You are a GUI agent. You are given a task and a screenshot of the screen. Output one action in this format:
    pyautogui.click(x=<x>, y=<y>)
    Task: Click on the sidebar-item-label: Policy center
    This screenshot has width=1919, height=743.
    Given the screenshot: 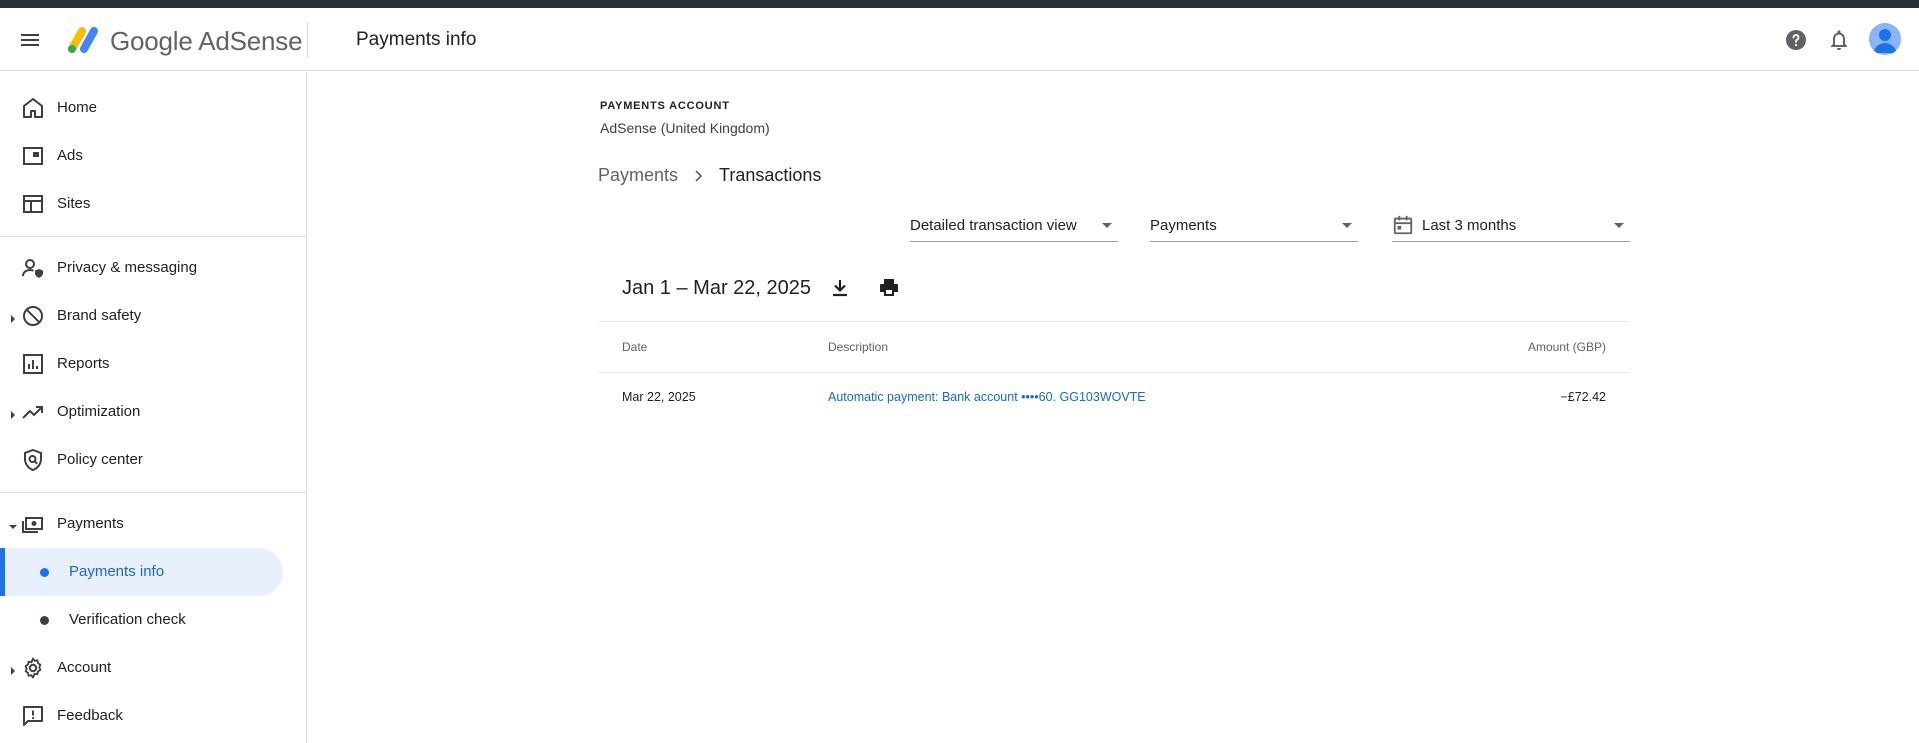 What is the action you would take?
    pyautogui.click(x=100, y=459)
    